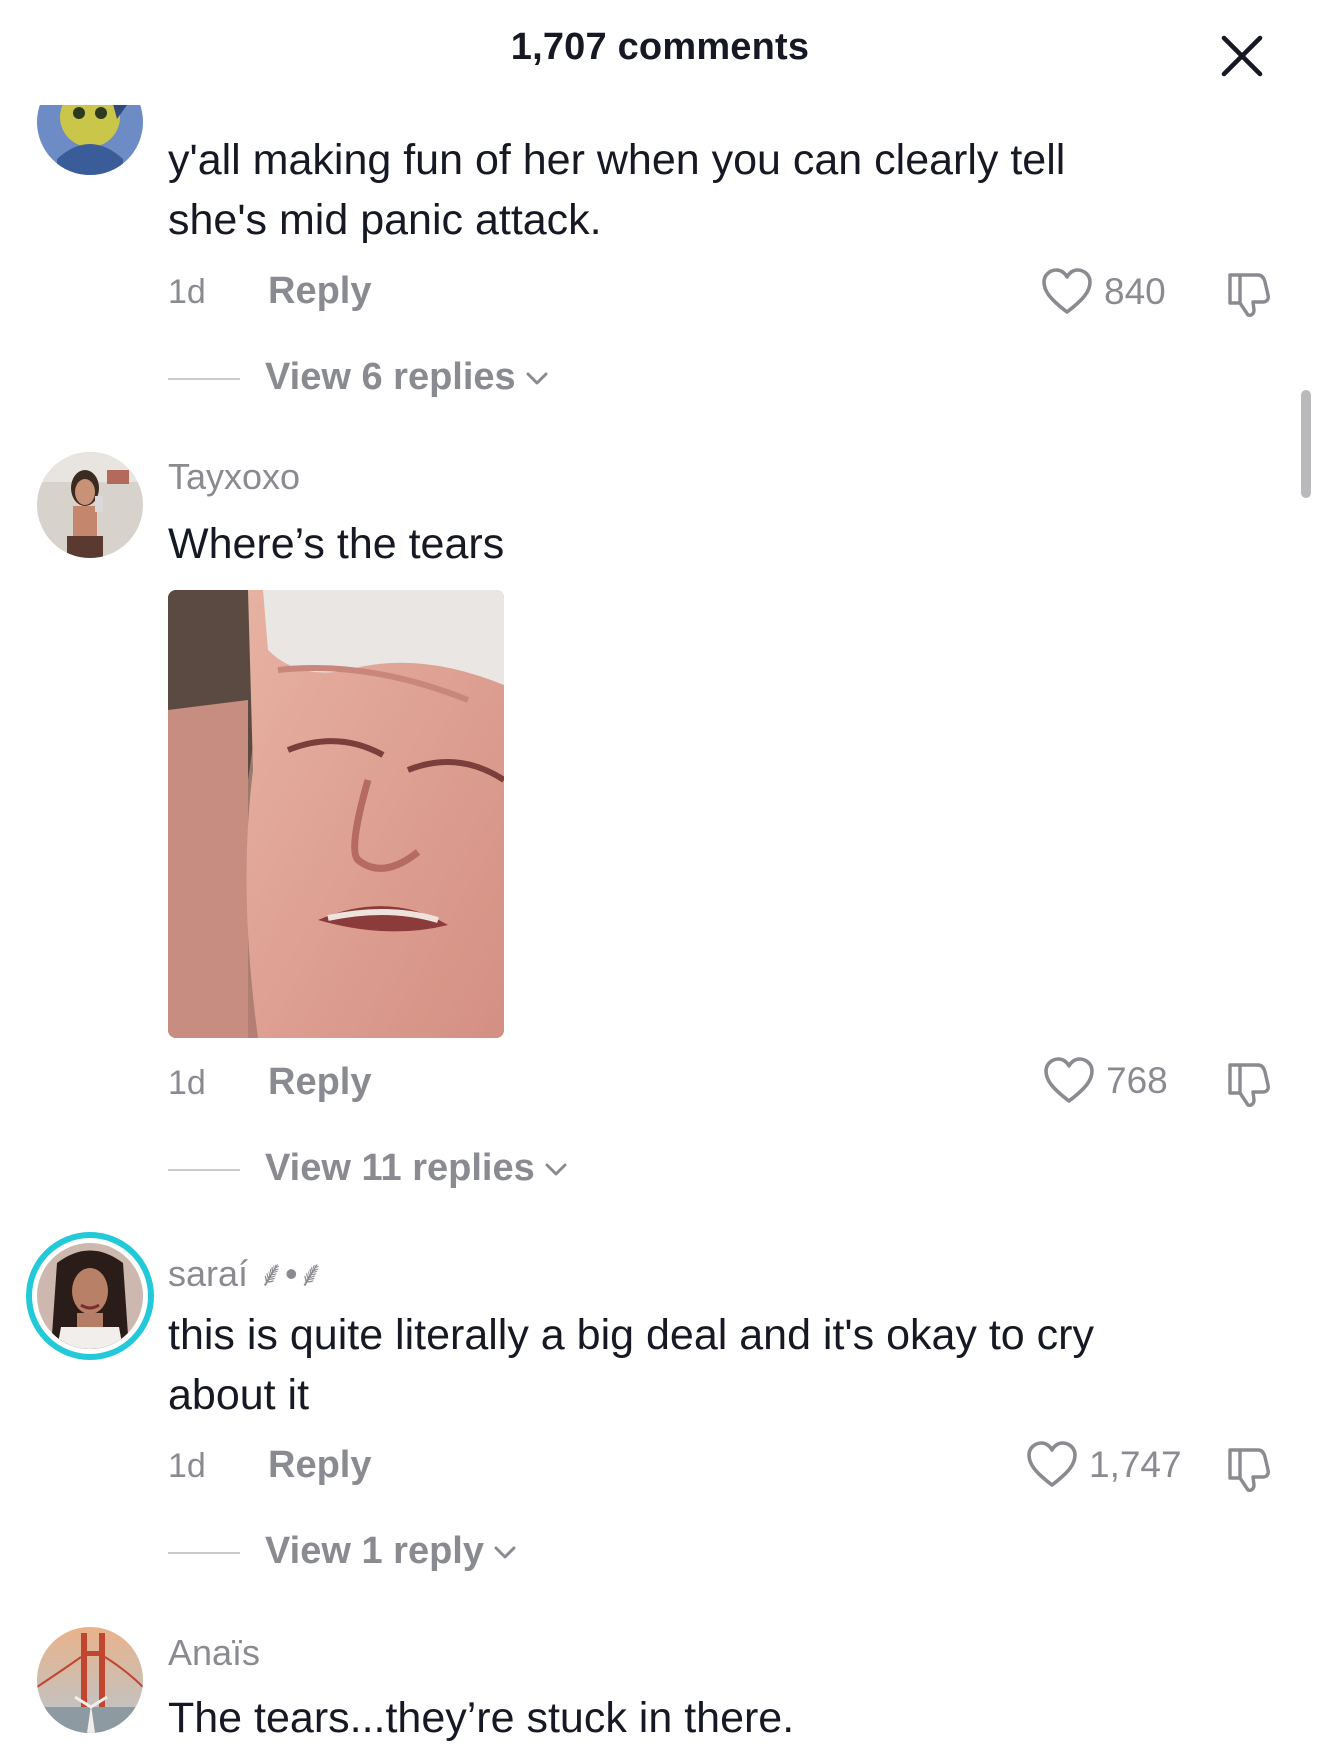 The image size is (1320, 1762). What do you see at coordinates (336, 814) in the screenshot?
I see `comment-image` at bounding box center [336, 814].